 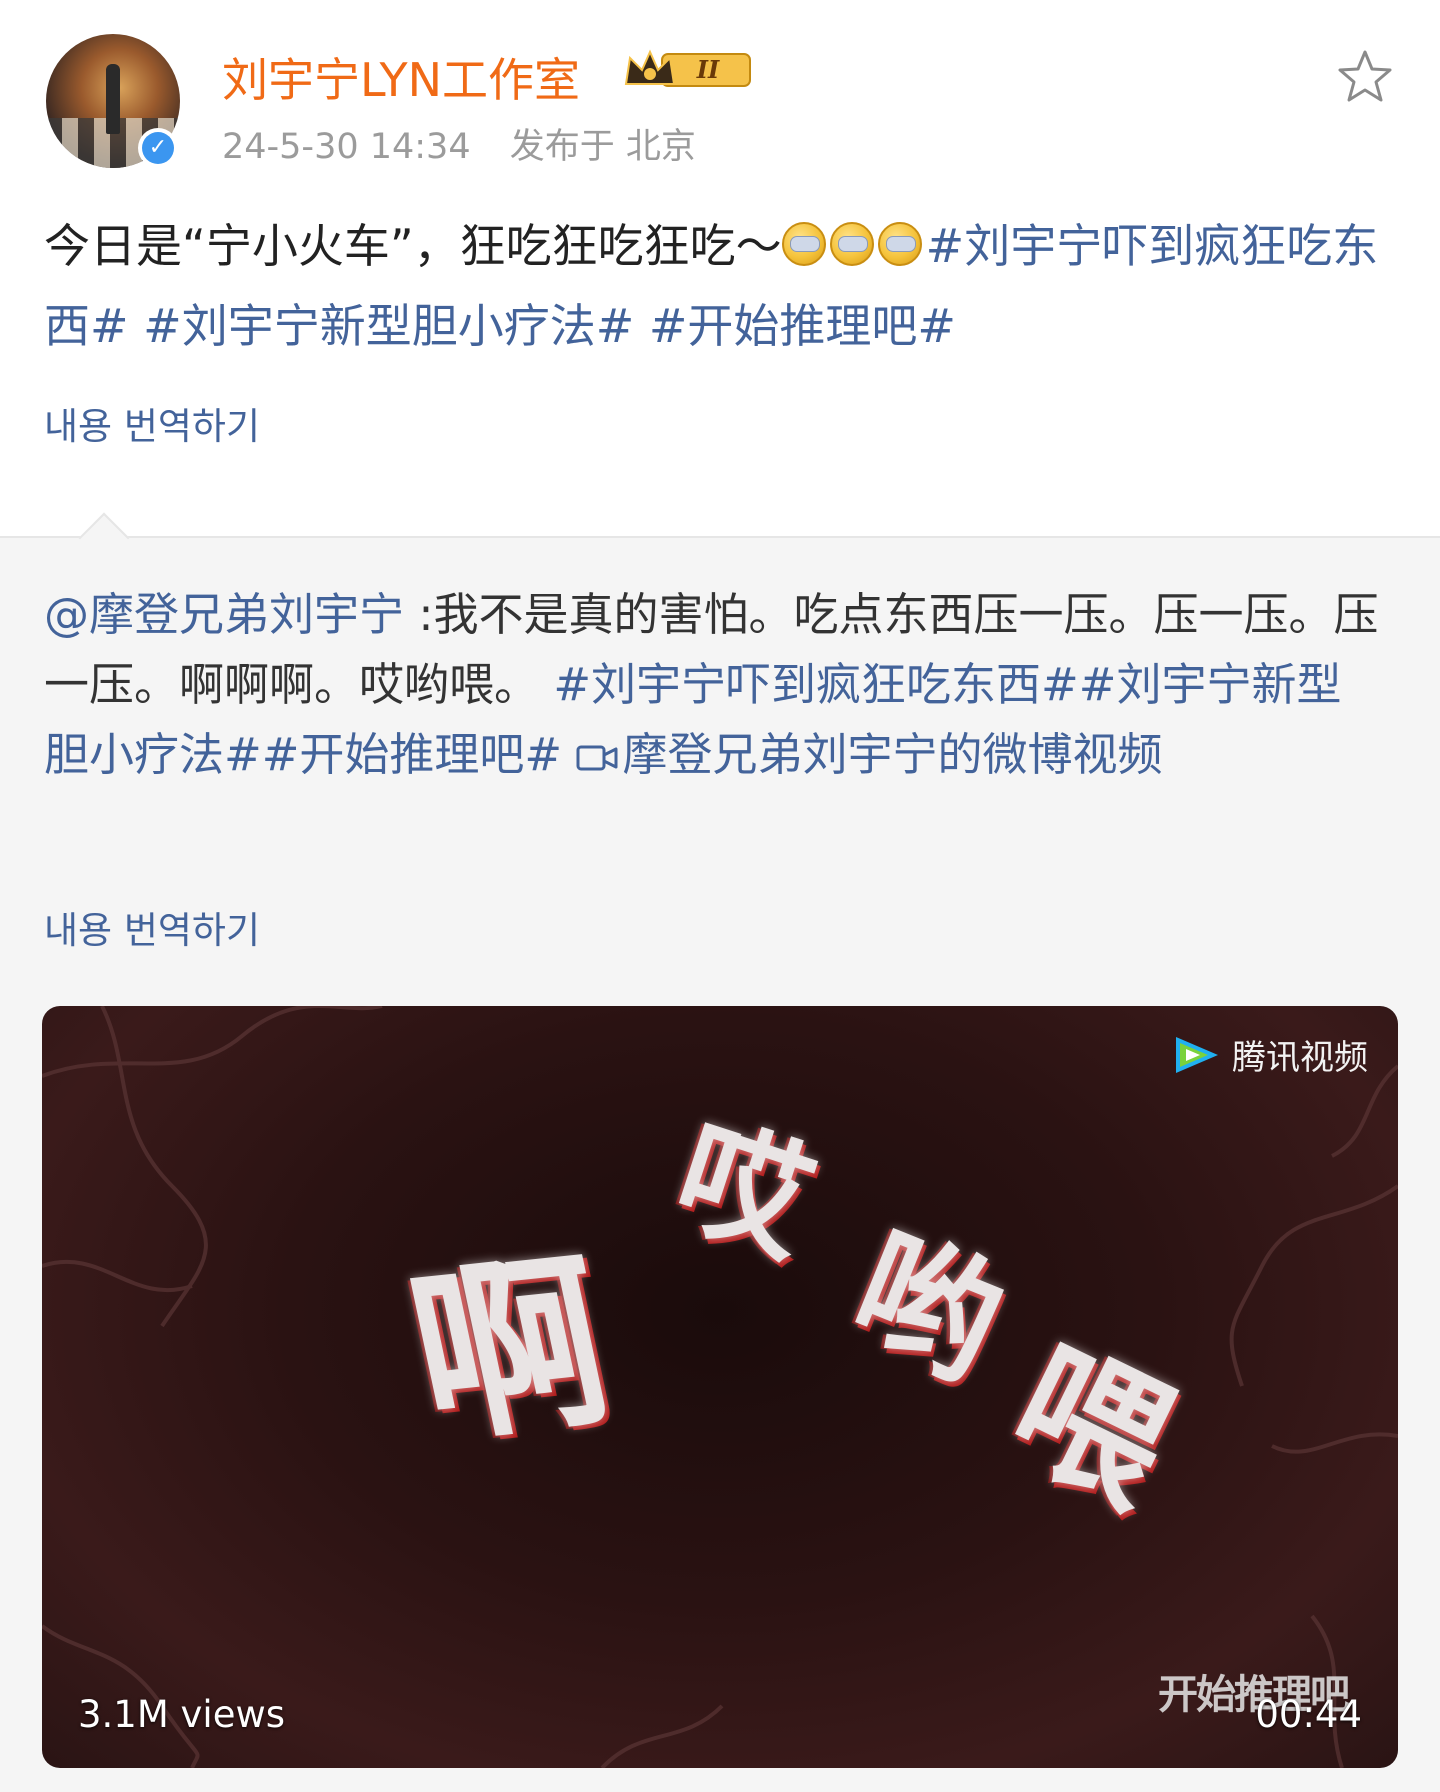 What do you see at coordinates (1300, 1058) in the screenshot?
I see `tencent-video-label: 腾讯视频` at bounding box center [1300, 1058].